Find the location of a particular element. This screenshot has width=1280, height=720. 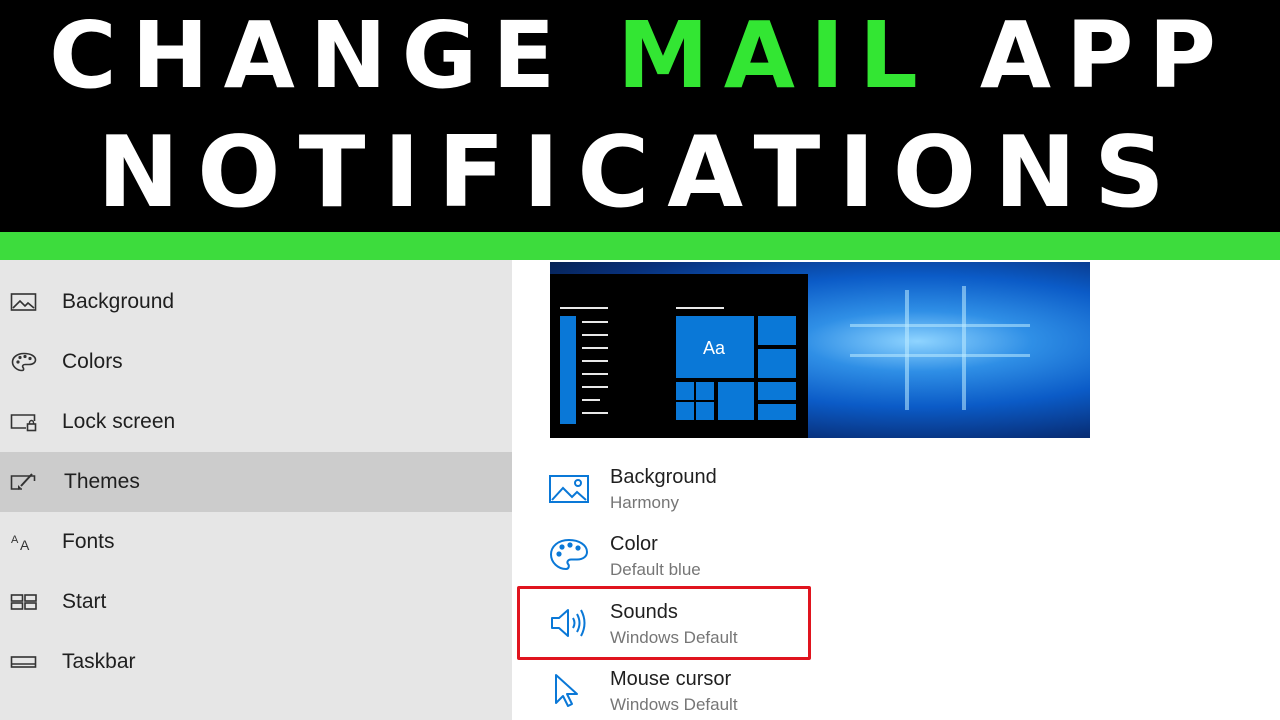

lock-screen-icon is located at coordinates (24, 422).